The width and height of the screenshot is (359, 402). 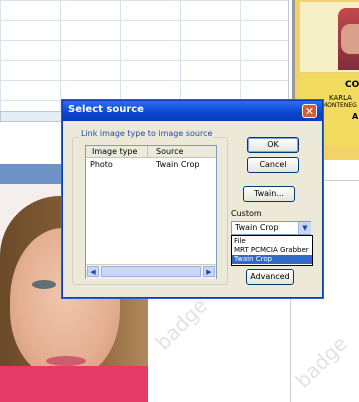 I want to click on arrow-right-icon: ▶, so click(x=209, y=272).